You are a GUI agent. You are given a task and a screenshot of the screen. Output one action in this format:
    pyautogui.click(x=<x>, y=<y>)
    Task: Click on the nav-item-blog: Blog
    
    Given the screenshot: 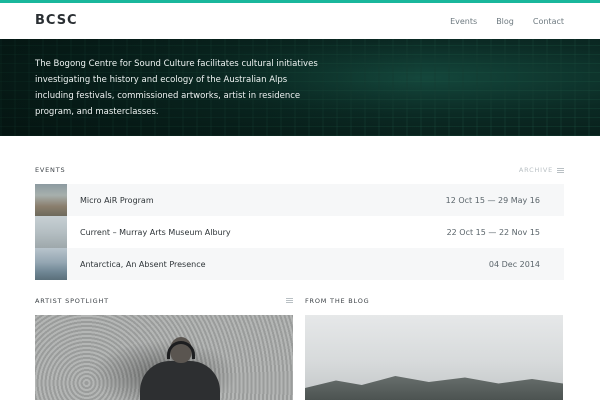 What is the action you would take?
    pyautogui.click(x=505, y=21)
    